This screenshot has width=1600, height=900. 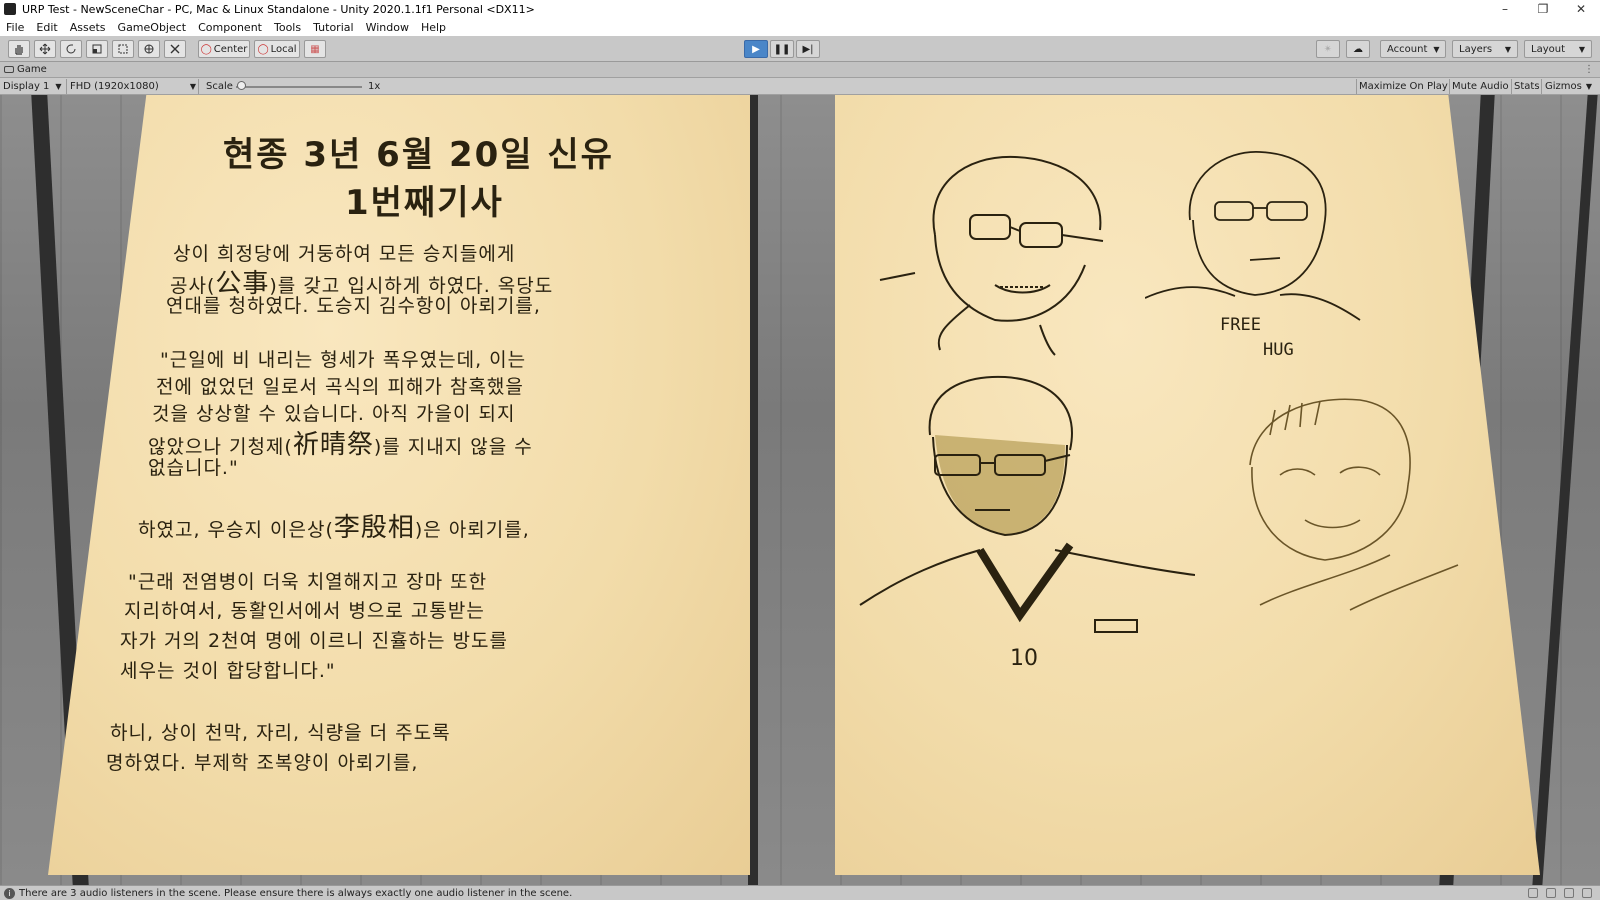 I want to click on article-text-line: 하니, 상이 천막, 자리, 식량을 더 주도록, so click(x=280, y=733).